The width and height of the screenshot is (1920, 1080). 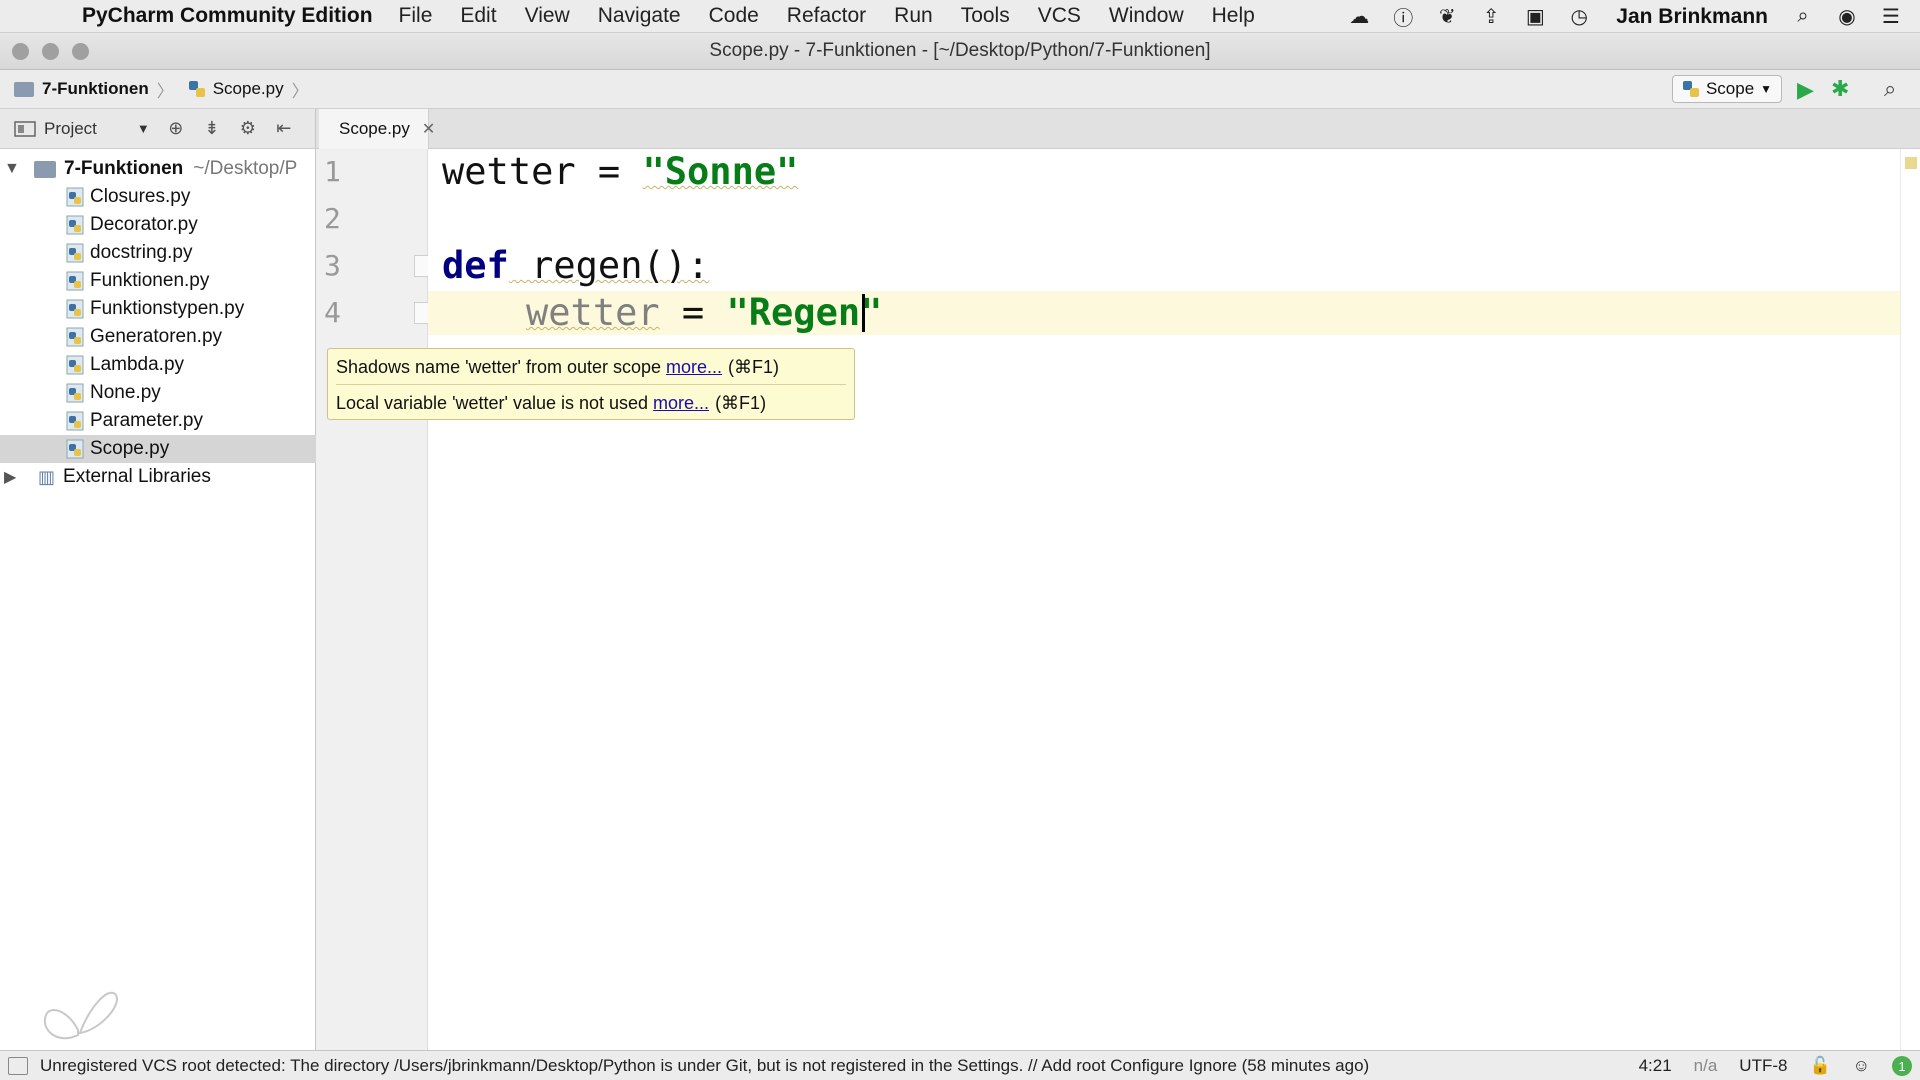 I want to click on menu-view: View, so click(x=547, y=16).